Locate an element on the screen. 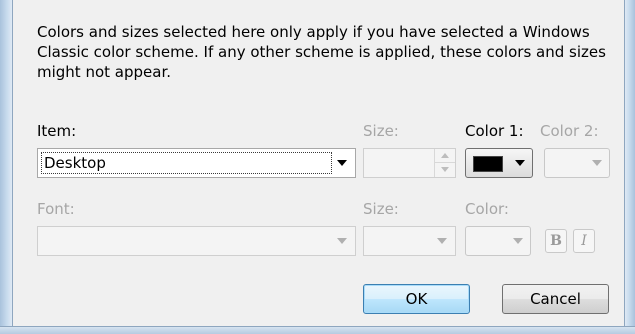  cancel-button: Cancel is located at coordinates (555, 299).